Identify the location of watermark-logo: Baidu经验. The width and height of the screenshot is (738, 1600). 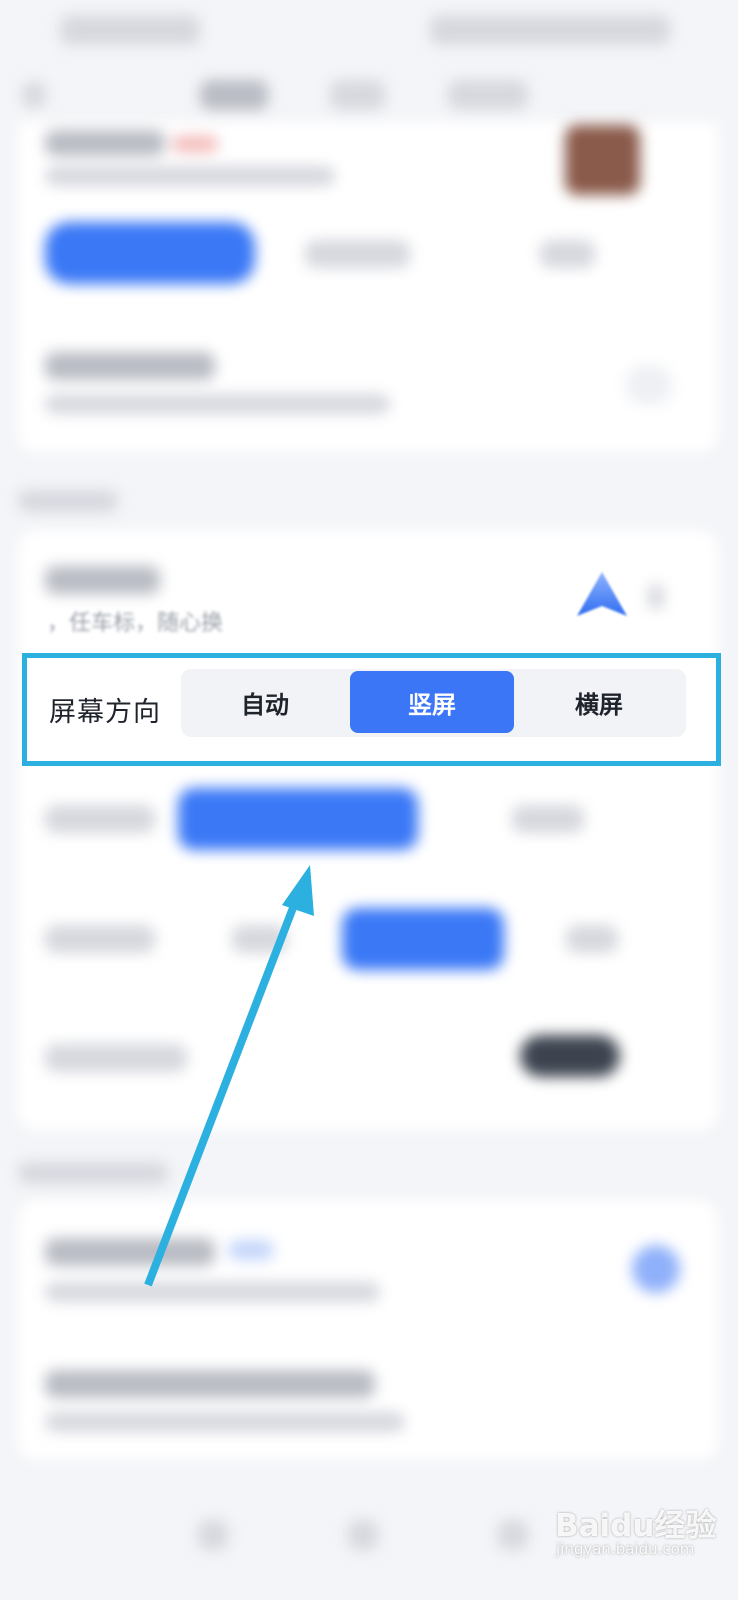
(636, 1526).